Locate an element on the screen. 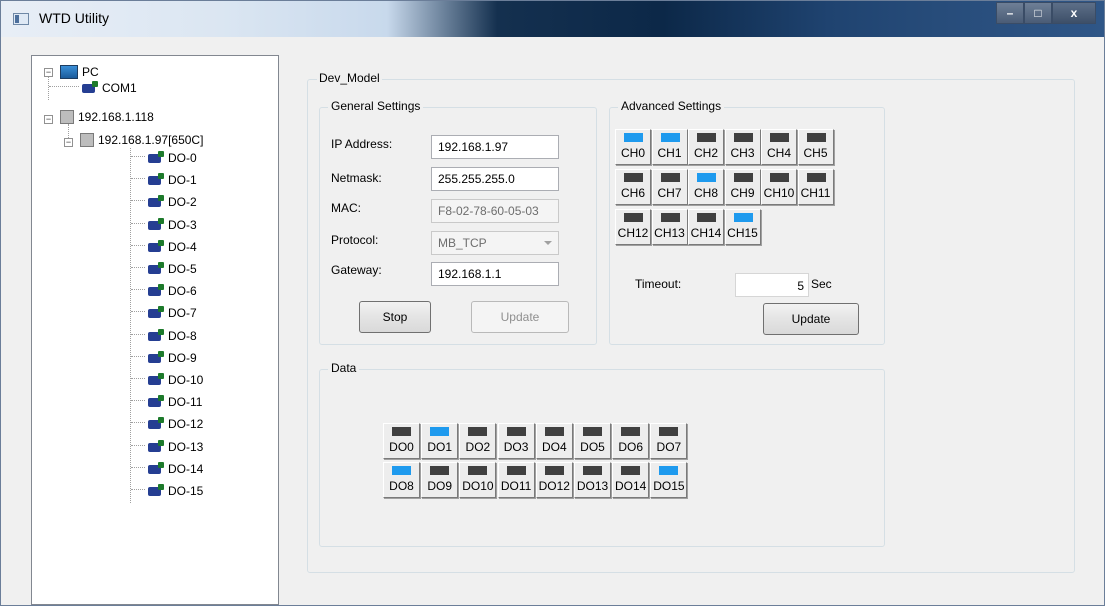  tree-node-do: DO-1 is located at coordinates (172, 180).